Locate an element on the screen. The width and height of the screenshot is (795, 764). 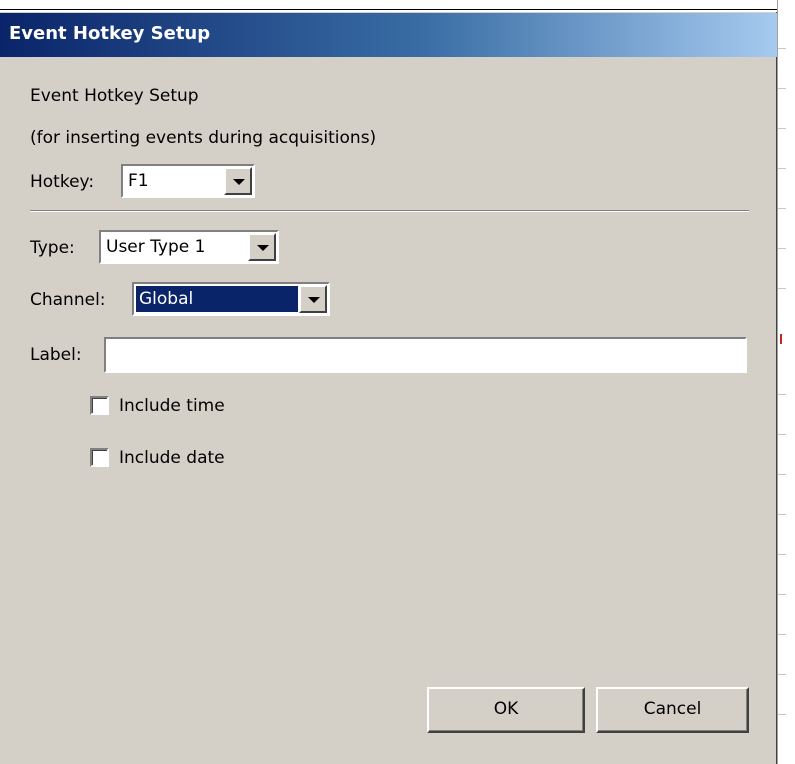
channel-dropdown-button is located at coordinates (313, 299).